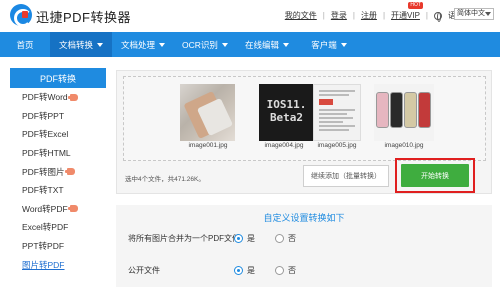  Describe the element at coordinates (265, 270) in the screenshot. I see `public-radio-group: 是 否` at that location.